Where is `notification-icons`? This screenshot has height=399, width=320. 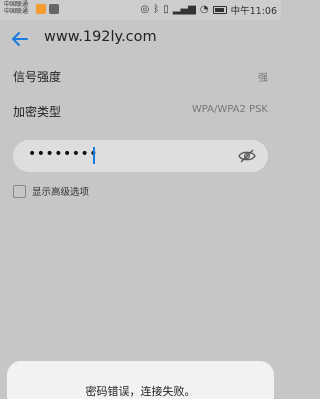
notification-icons is located at coordinates (47, 9).